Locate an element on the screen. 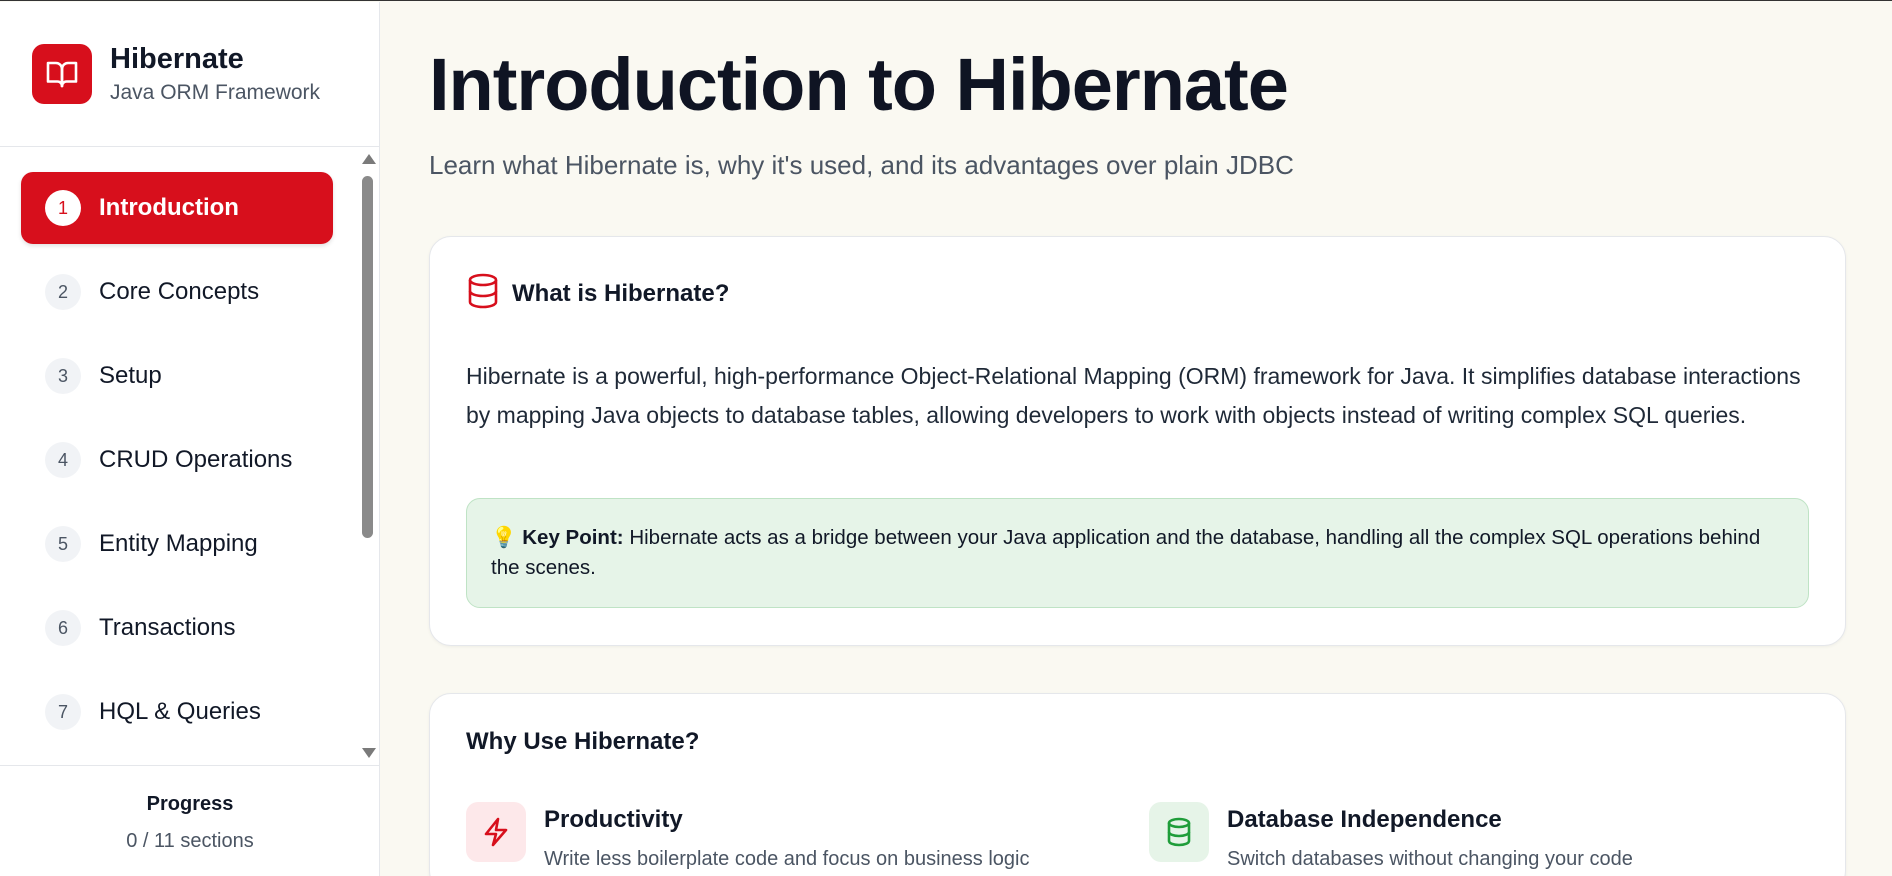 Image resolution: width=1892 pixels, height=876 pixels. nav-item-transactions: 6 Transactions is located at coordinates (177, 628).